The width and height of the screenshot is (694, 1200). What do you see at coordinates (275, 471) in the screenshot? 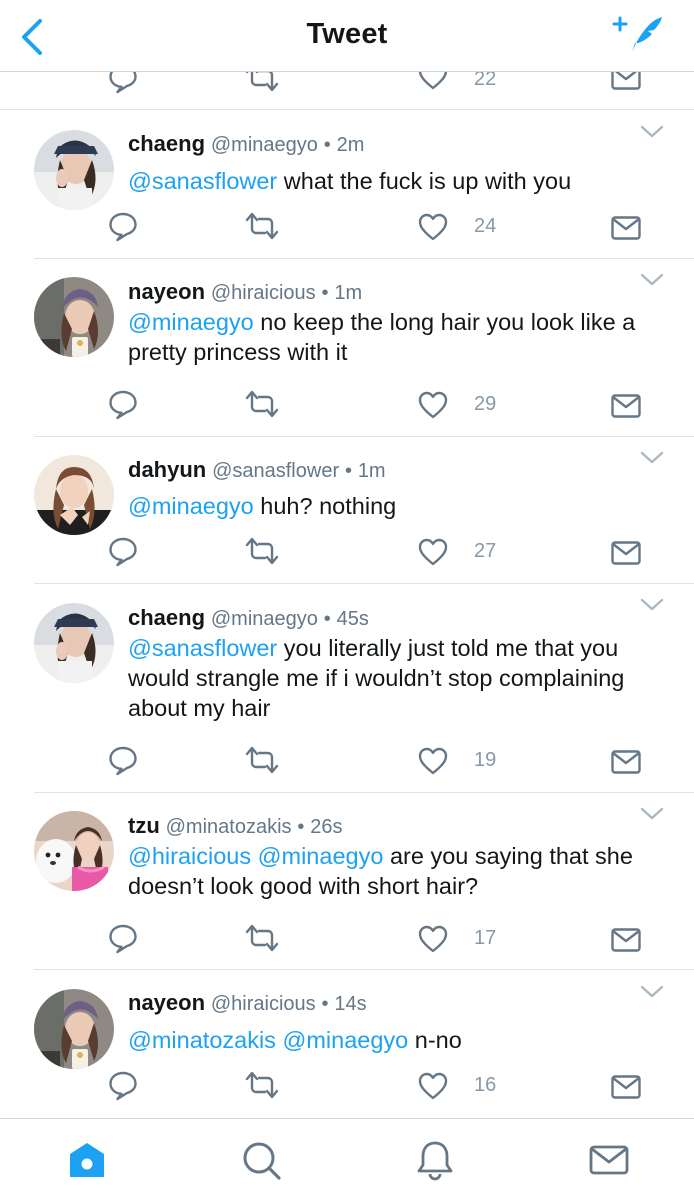
I see `username: @sanasflower` at bounding box center [275, 471].